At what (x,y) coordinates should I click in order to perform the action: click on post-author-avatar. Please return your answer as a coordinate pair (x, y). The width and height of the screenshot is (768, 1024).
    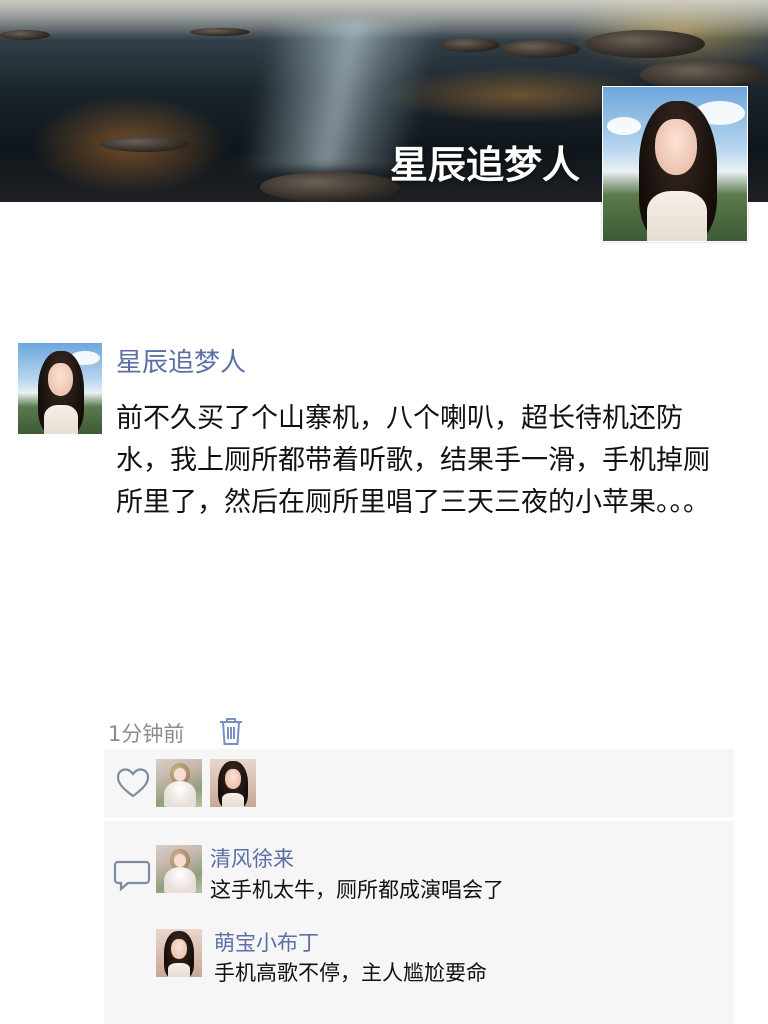
    Looking at the image, I should click on (60, 388).